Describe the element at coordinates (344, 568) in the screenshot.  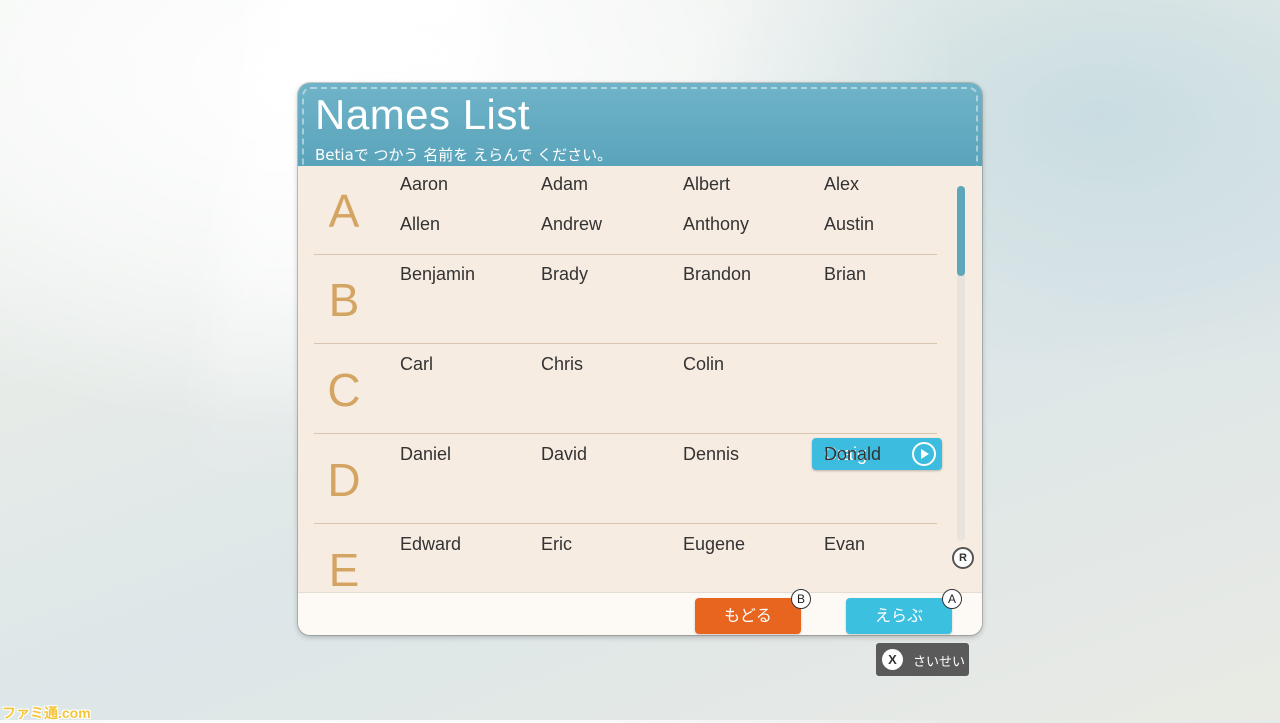
I see `section-letter-e: E` at that location.